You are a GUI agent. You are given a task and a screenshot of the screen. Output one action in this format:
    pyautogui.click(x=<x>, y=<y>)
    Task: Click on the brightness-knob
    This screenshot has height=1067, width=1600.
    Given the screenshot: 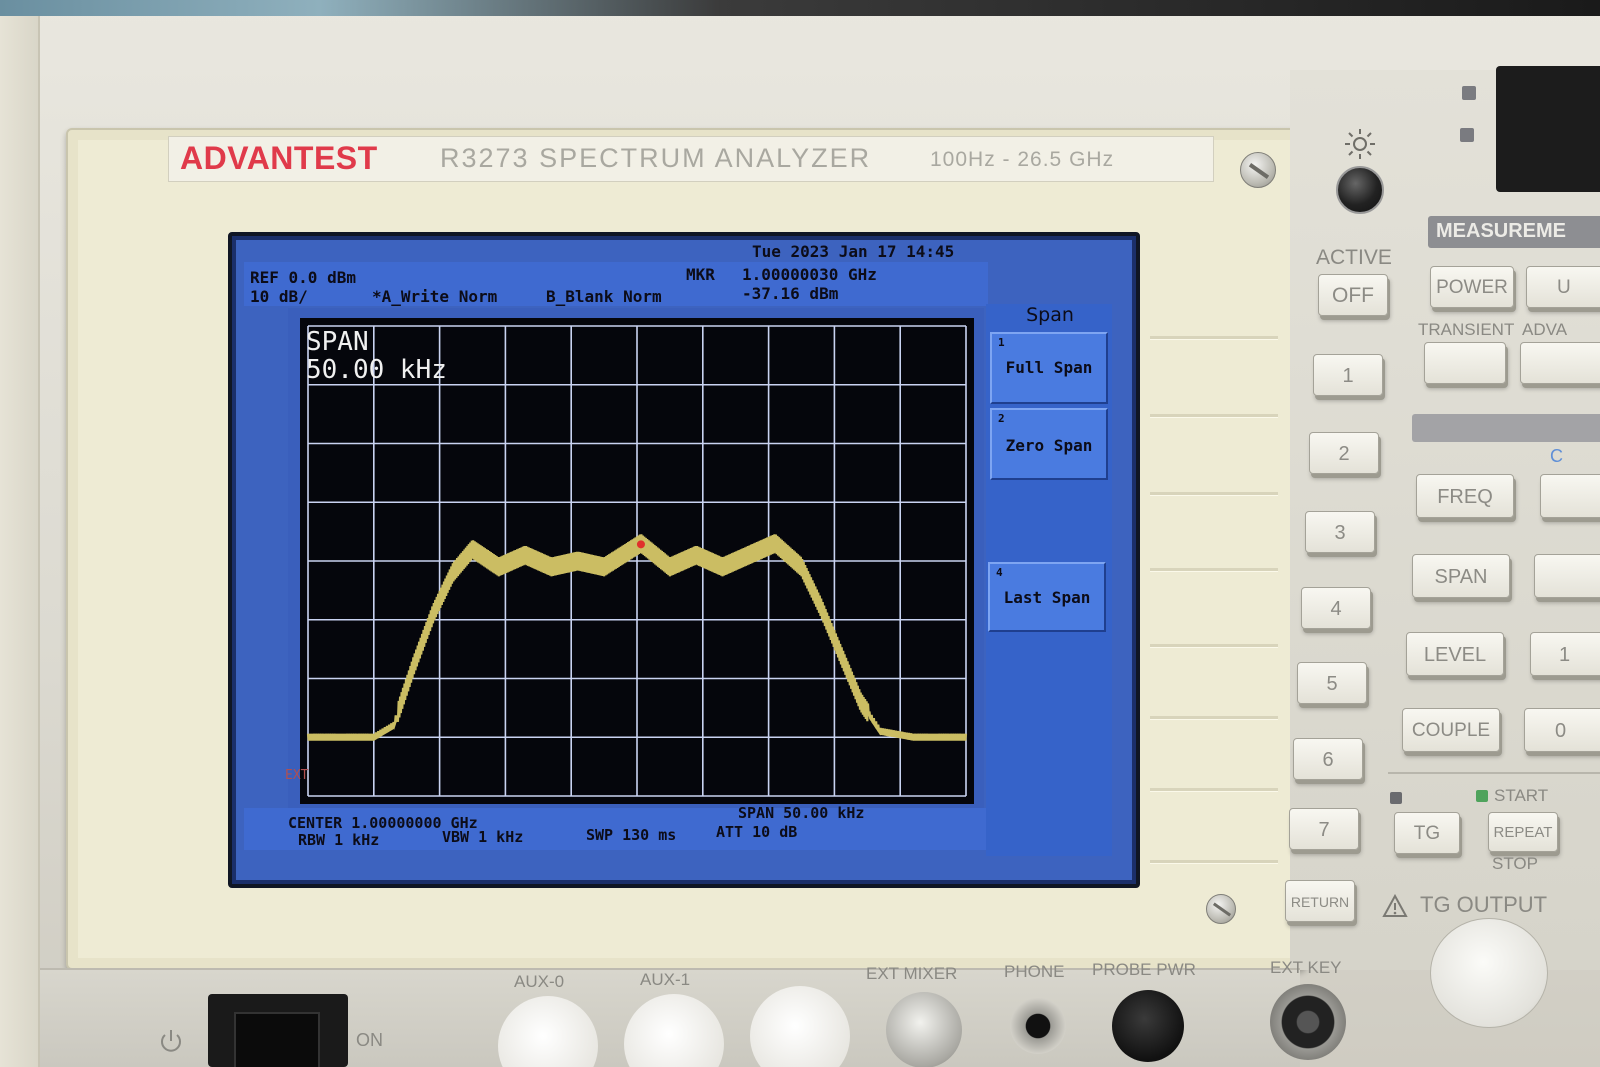 What is the action you would take?
    pyautogui.click(x=1360, y=190)
    